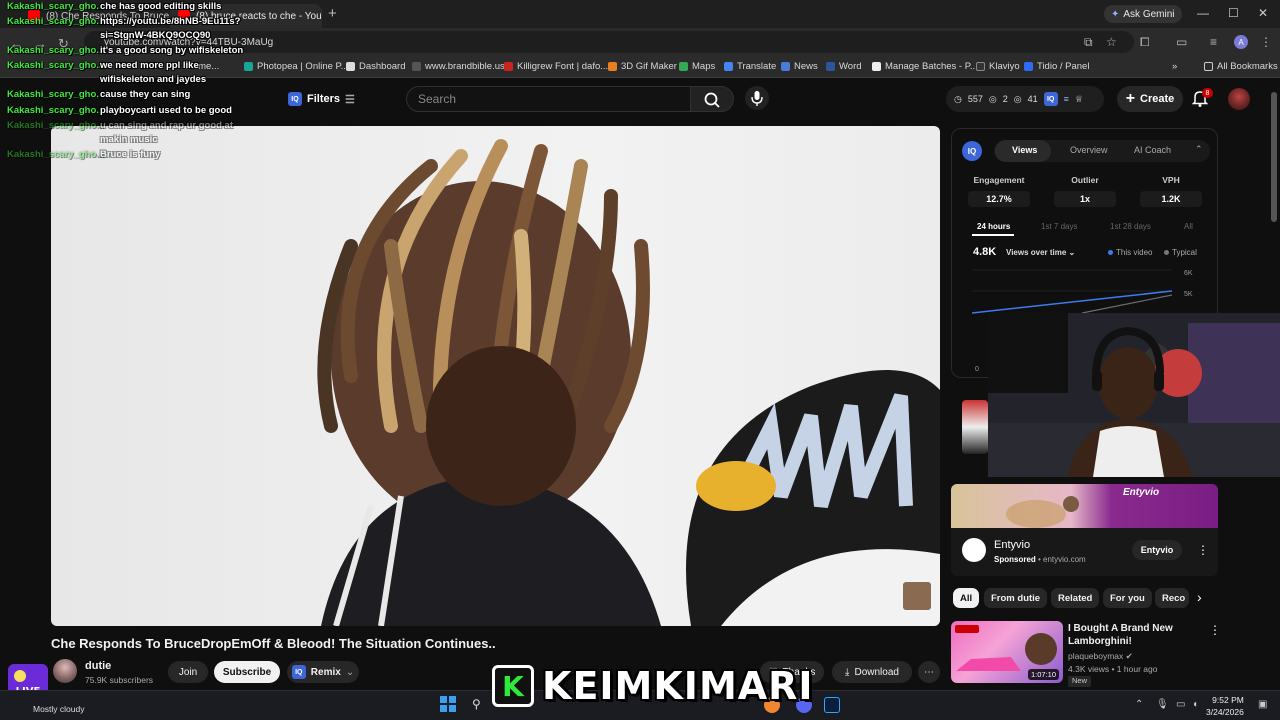 The image size is (1280, 720). What do you see at coordinates (1028, 66) in the screenshot?
I see `tidio-icon` at bounding box center [1028, 66].